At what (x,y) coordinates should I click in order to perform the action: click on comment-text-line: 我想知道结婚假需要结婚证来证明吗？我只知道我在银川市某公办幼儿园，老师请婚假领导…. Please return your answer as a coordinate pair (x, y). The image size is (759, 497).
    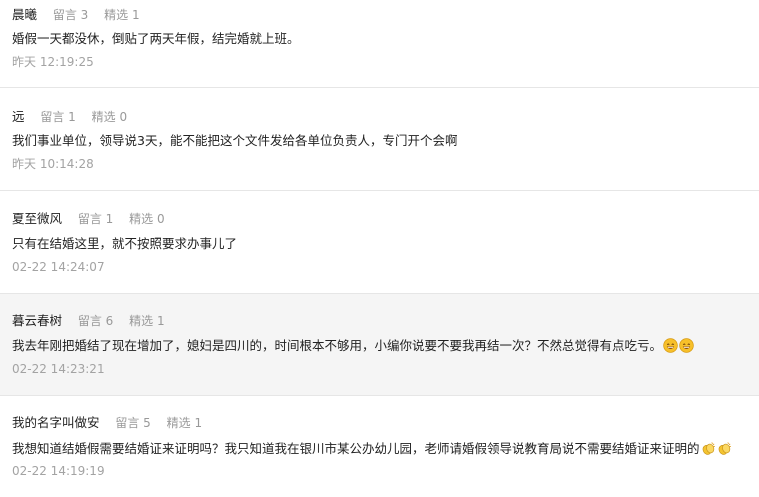
    Looking at the image, I should click on (372, 449).